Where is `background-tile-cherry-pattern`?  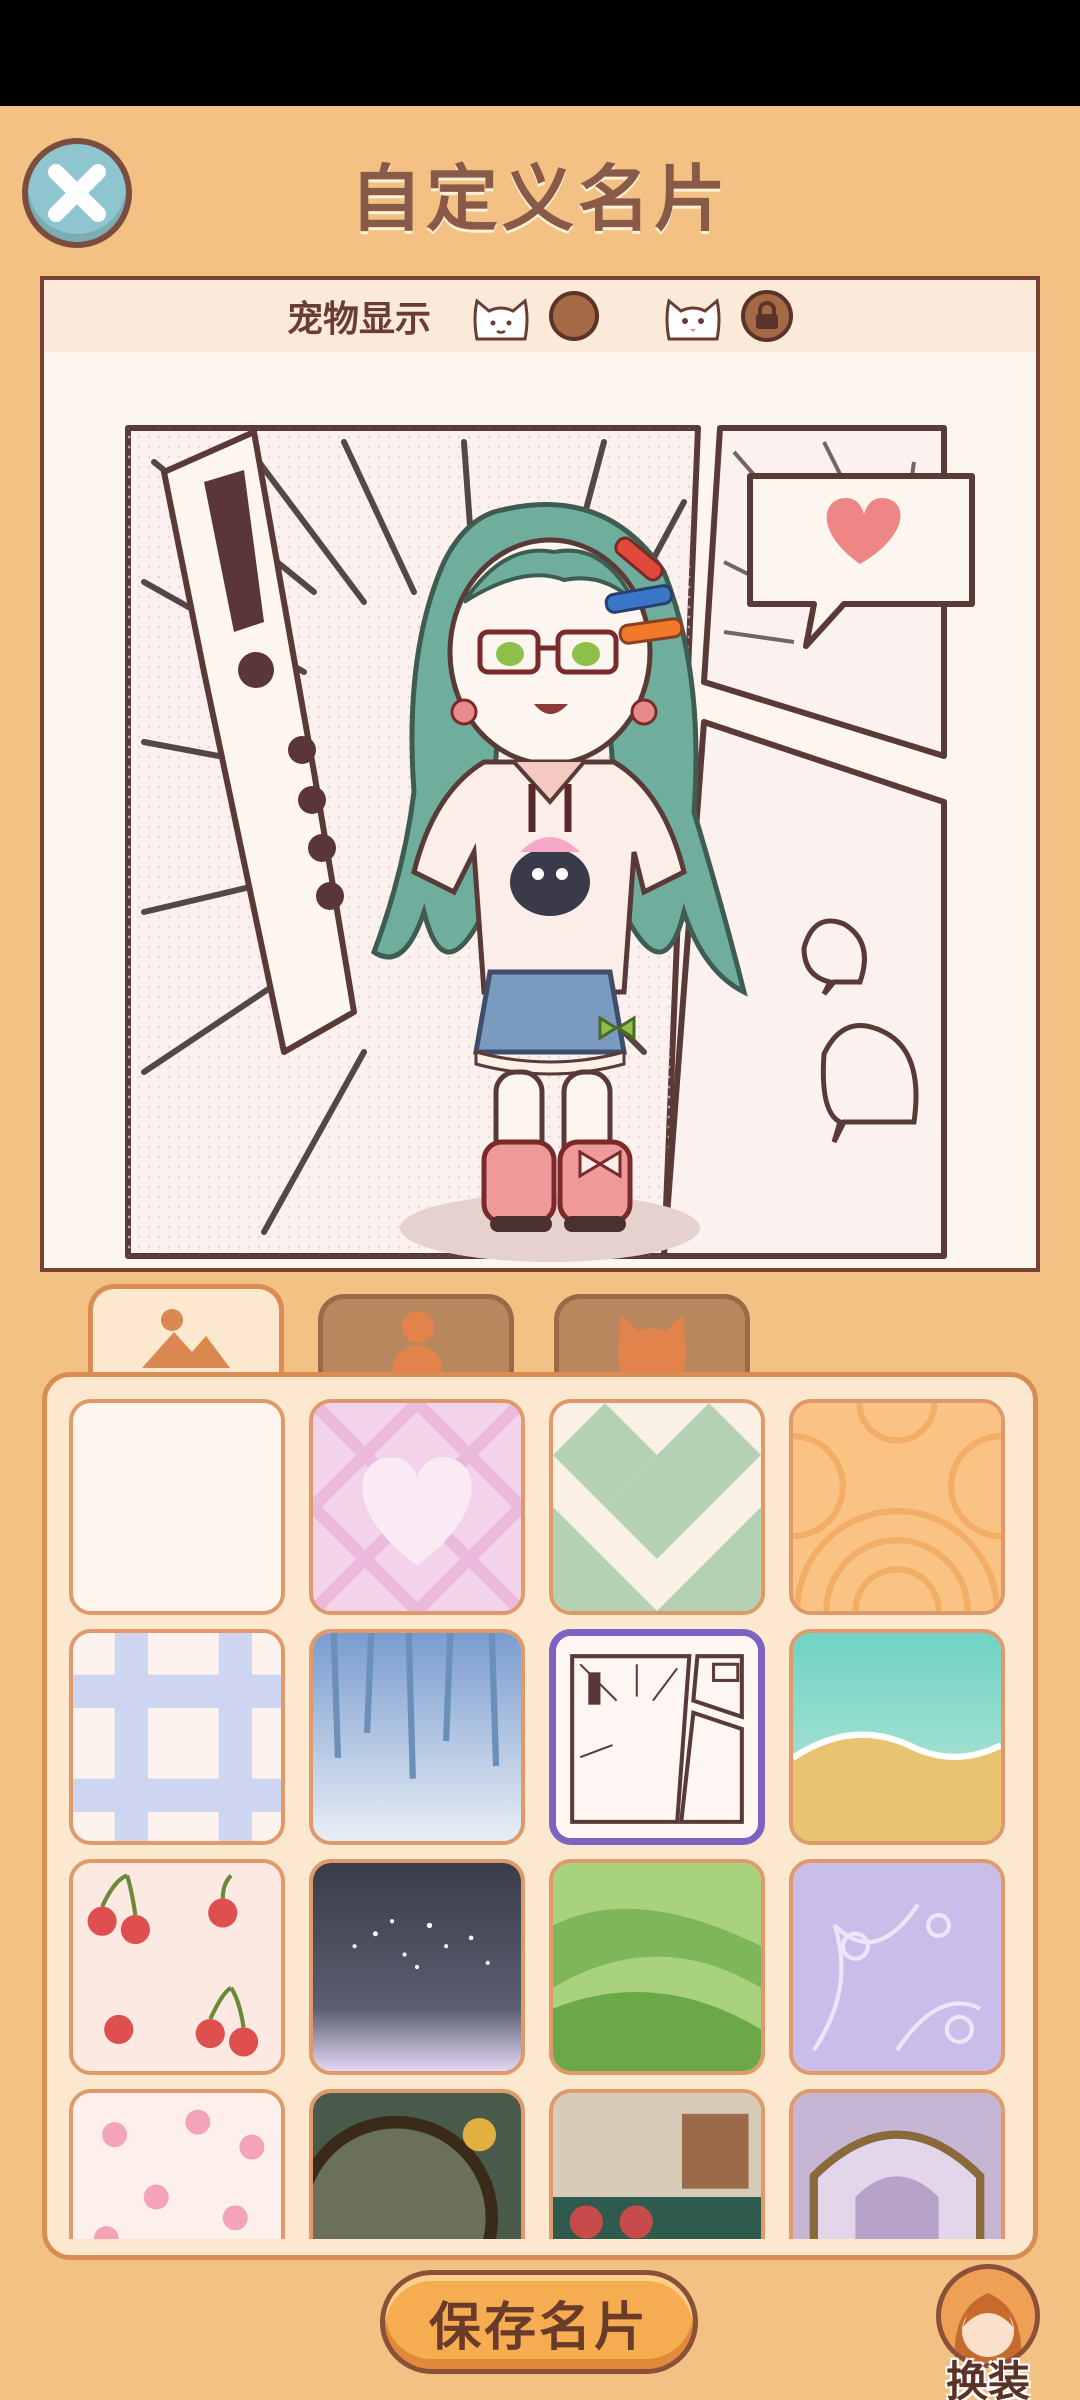 background-tile-cherry-pattern is located at coordinates (177, 1967).